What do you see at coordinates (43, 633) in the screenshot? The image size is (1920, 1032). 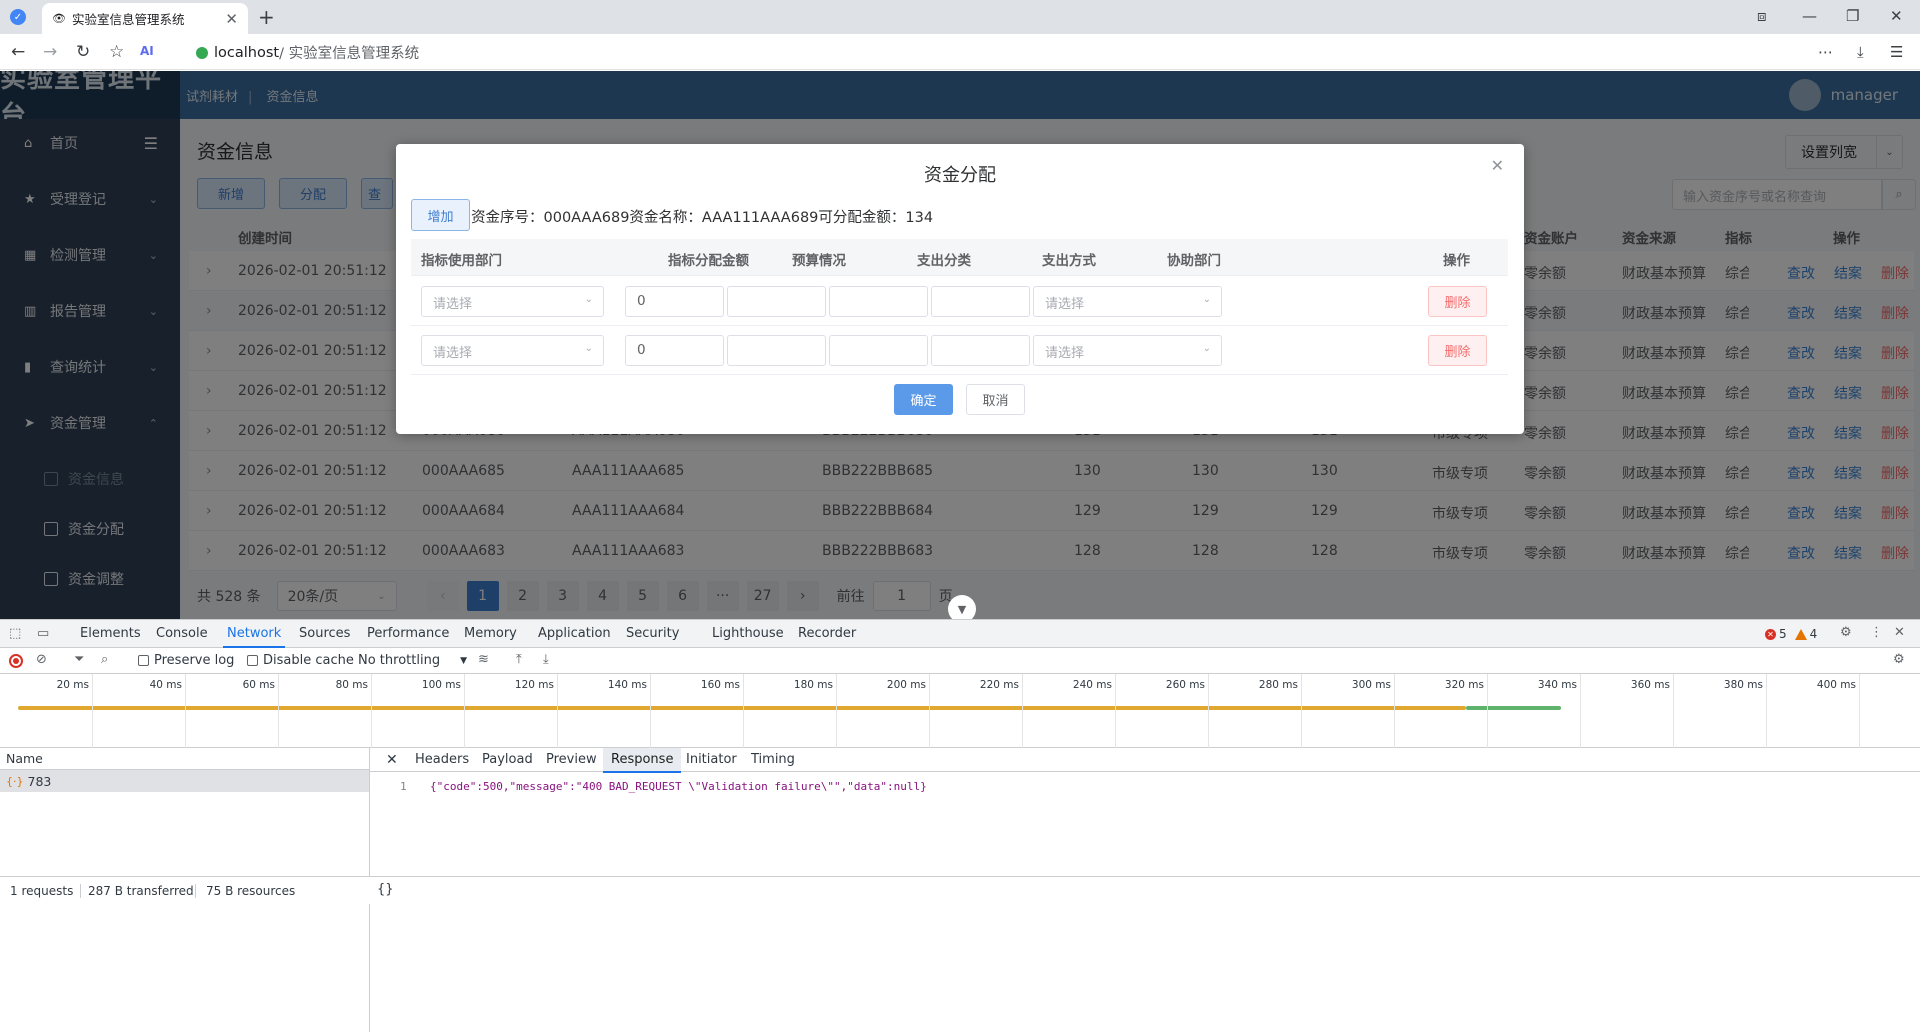 I see `device-toolbar-icon: ▭` at bounding box center [43, 633].